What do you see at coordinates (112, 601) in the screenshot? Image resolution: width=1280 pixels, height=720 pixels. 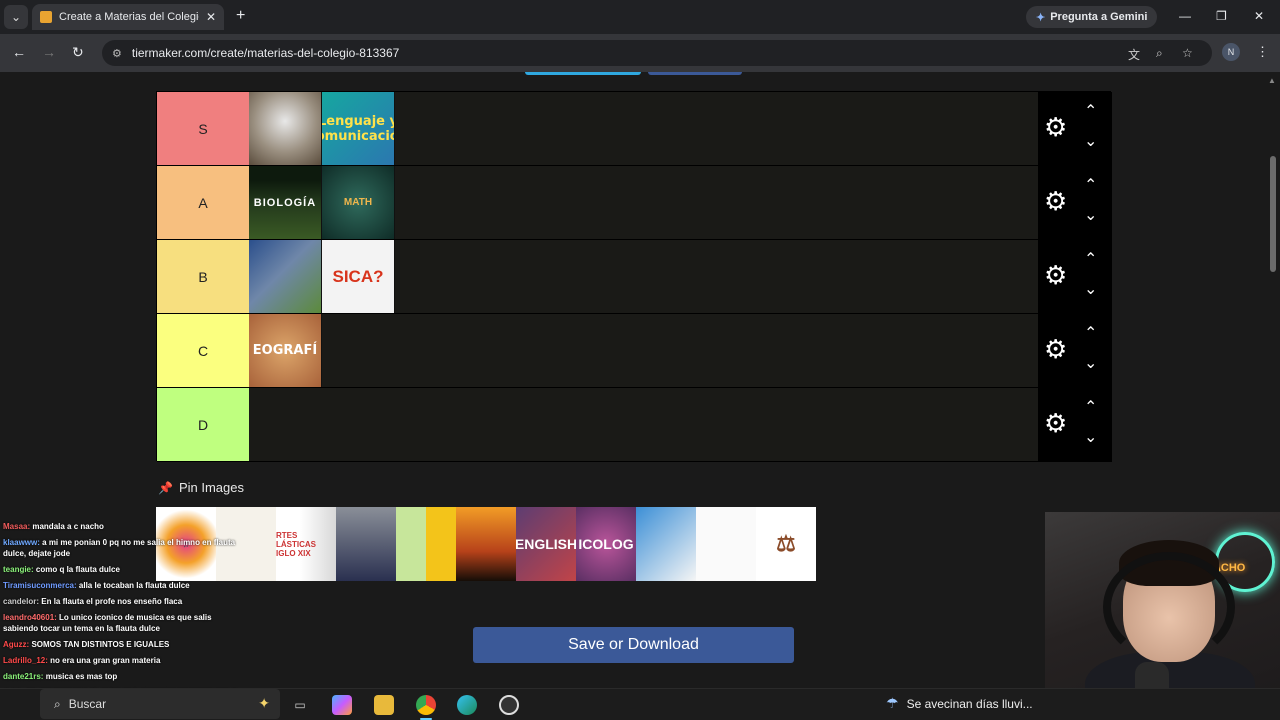 I see `chat-text: En la flauta el profe nos enseño flaca` at bounding box center [112, 601].